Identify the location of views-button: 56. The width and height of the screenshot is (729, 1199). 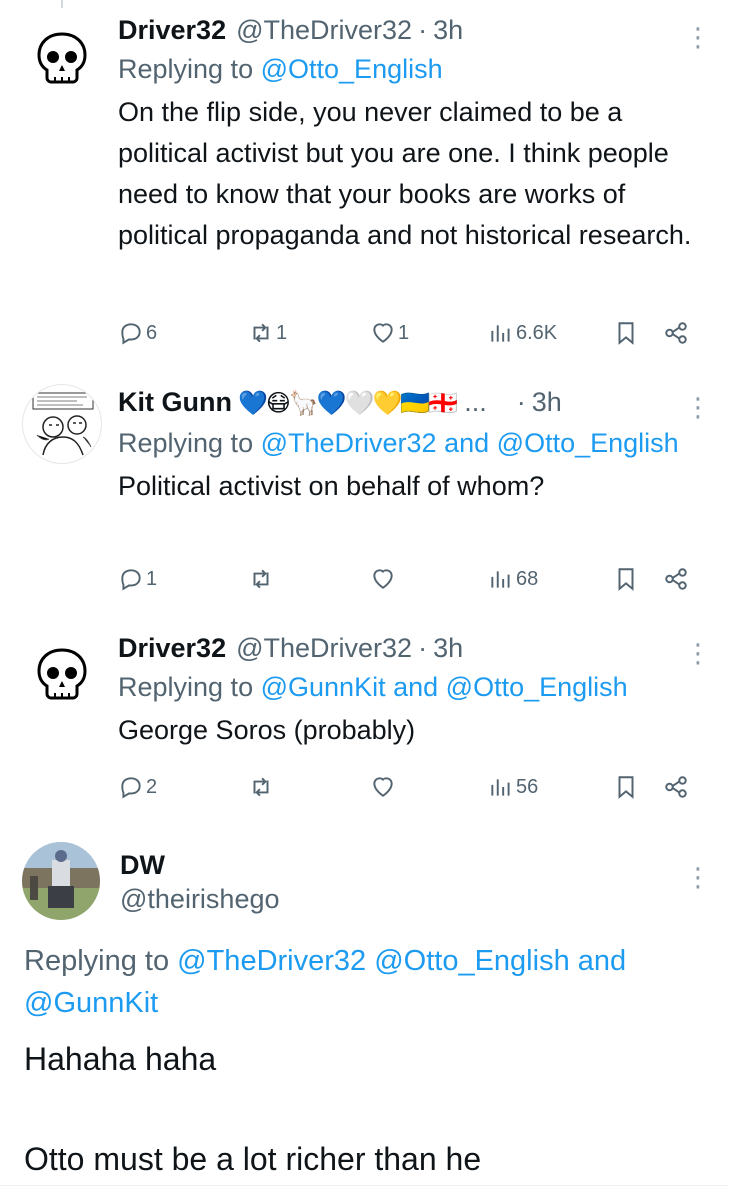
(513, 787).